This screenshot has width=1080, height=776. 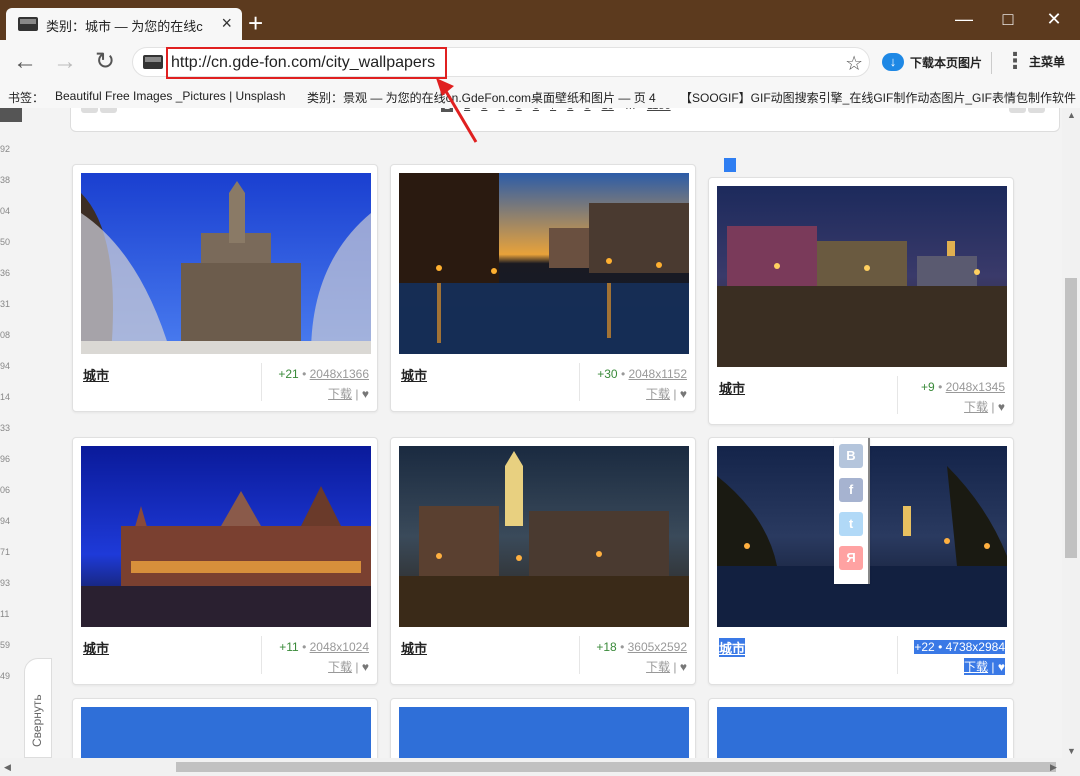 What do you see at coordinates (553, 110) in the screenshot?
I see `page-link: 7` at bounding box center [553, 110].